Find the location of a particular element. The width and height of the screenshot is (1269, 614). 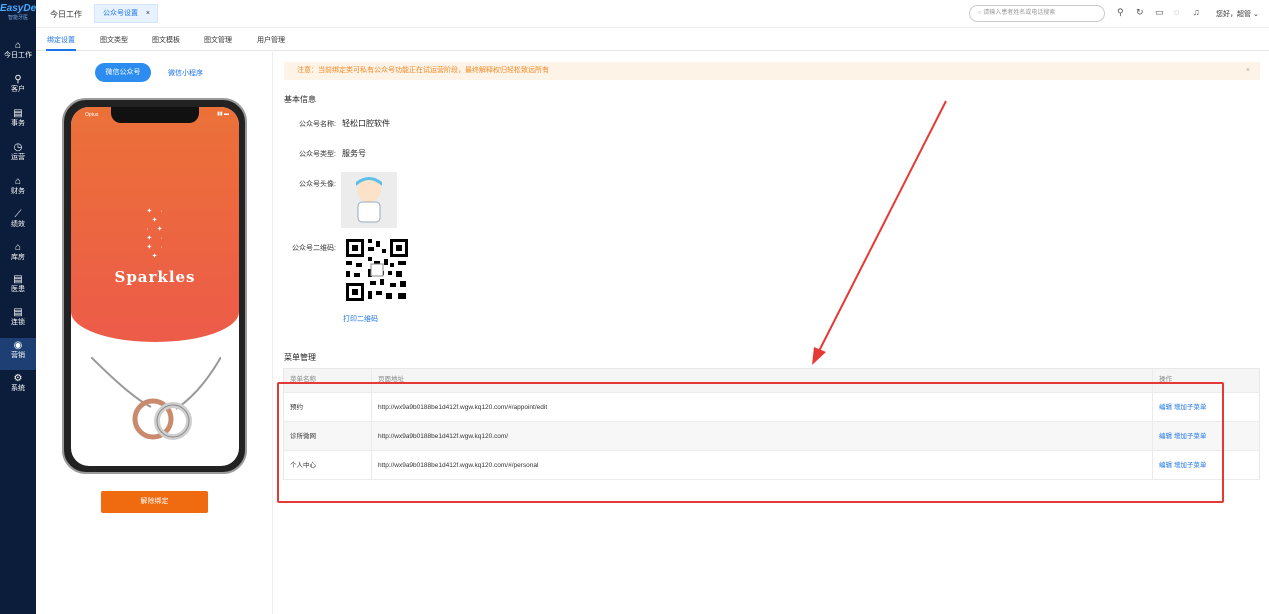

logo: EasyDent 智能牙医 is located at coordinates (23, 12).